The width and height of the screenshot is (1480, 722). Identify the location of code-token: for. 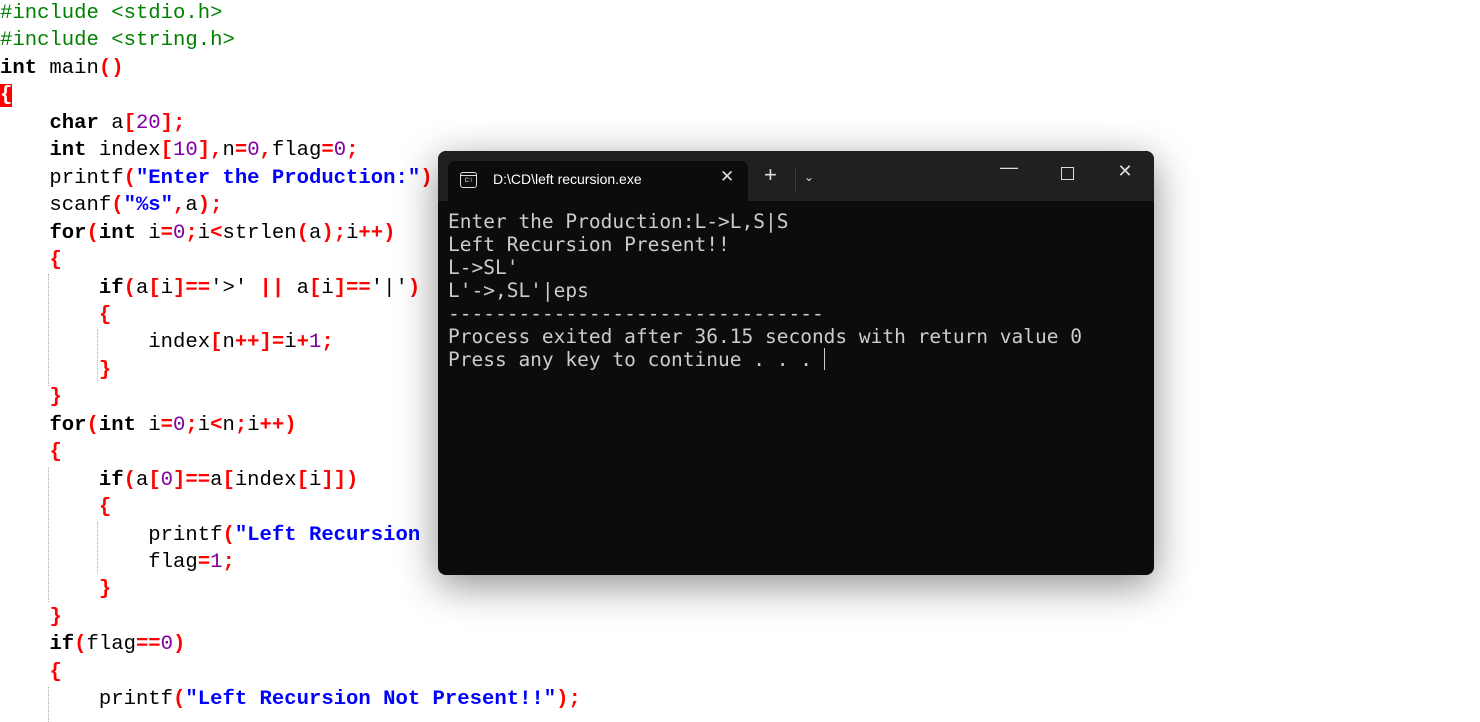
(68, 425).